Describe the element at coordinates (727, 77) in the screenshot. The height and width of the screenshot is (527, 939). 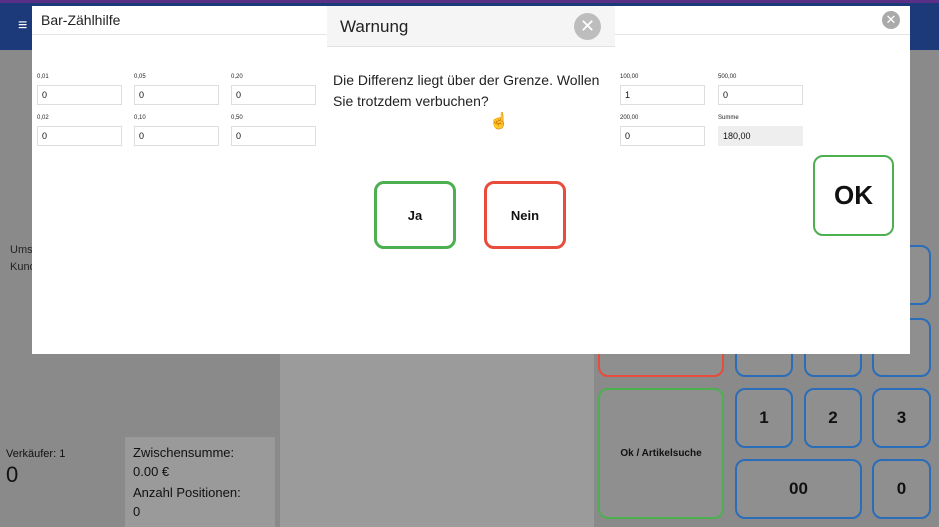
I see `field-label: 500,00` at that location.